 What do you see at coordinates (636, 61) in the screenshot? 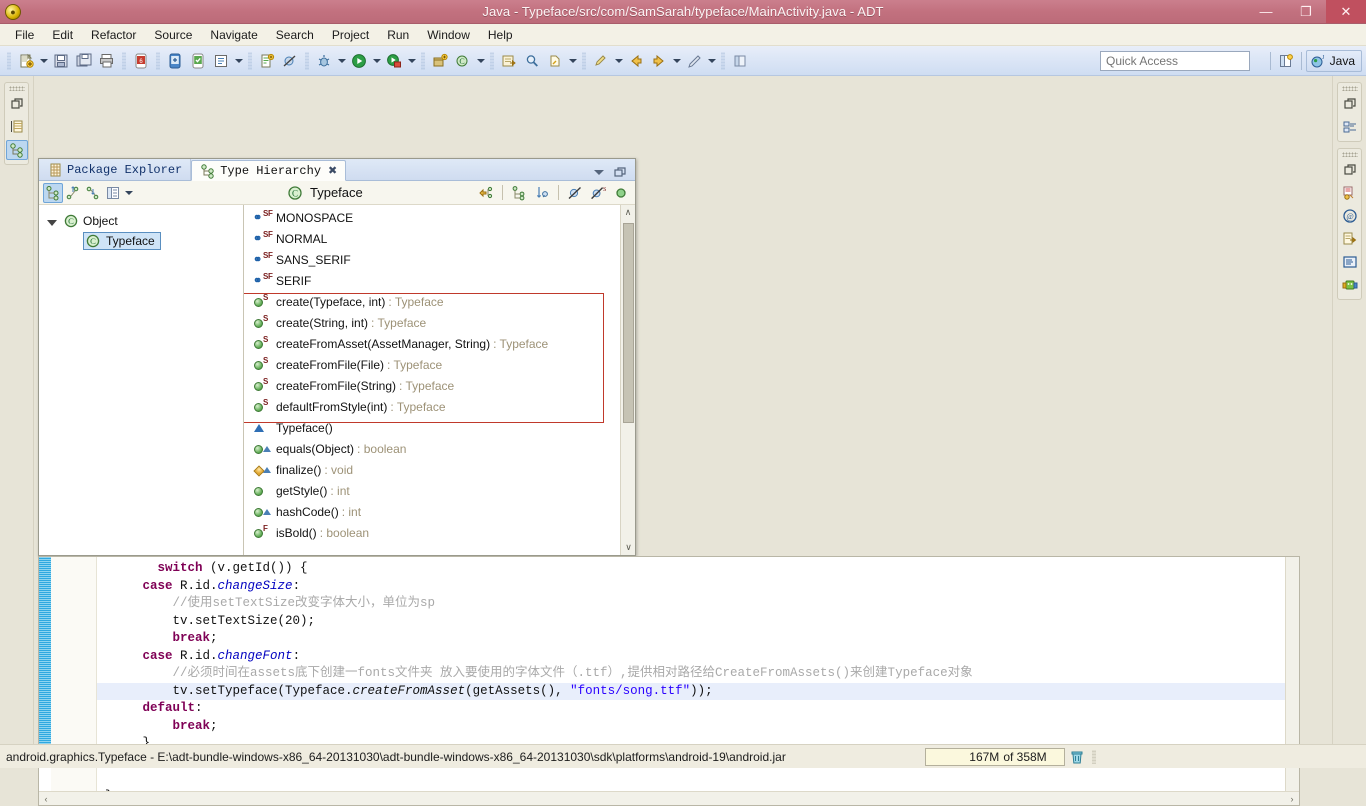
I see `back-icon` at bounding box center [636, 61].